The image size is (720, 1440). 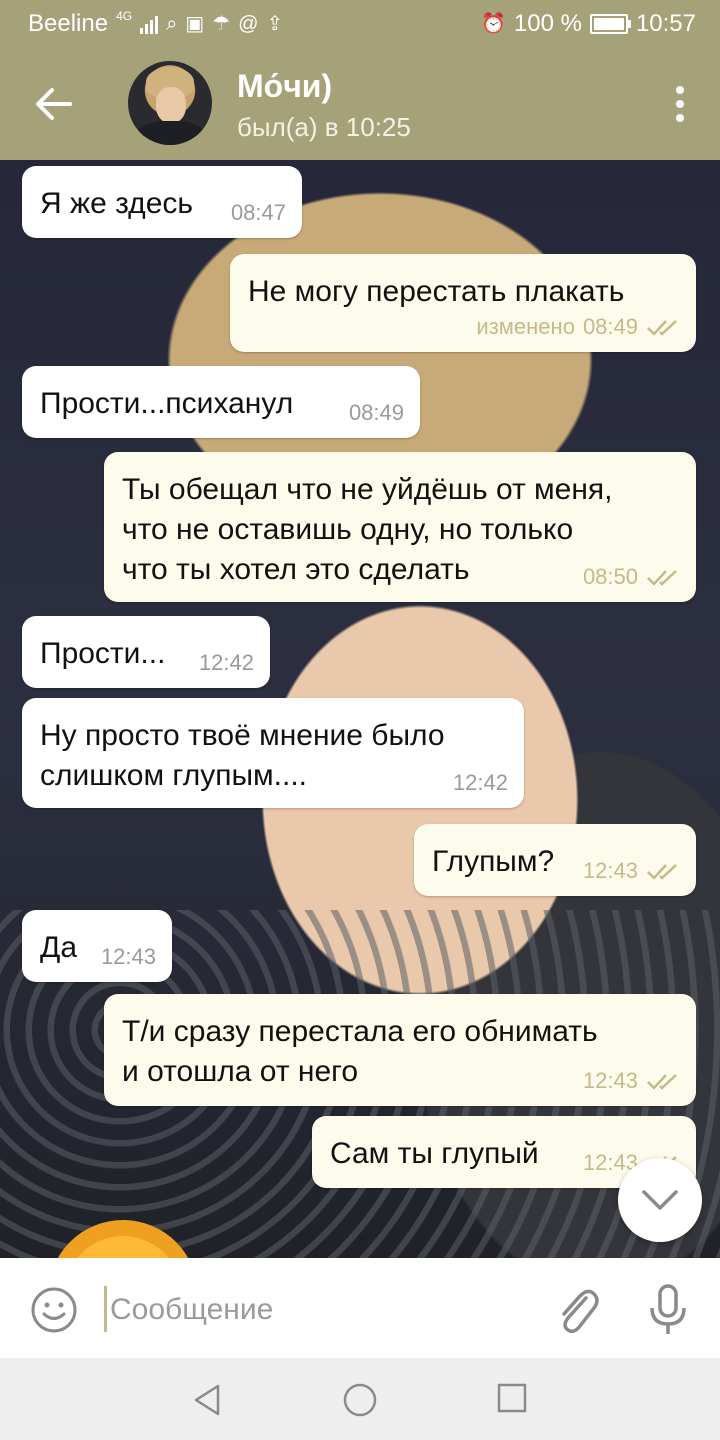 I want to click on message-text: Да, so click(x=59, y=947).